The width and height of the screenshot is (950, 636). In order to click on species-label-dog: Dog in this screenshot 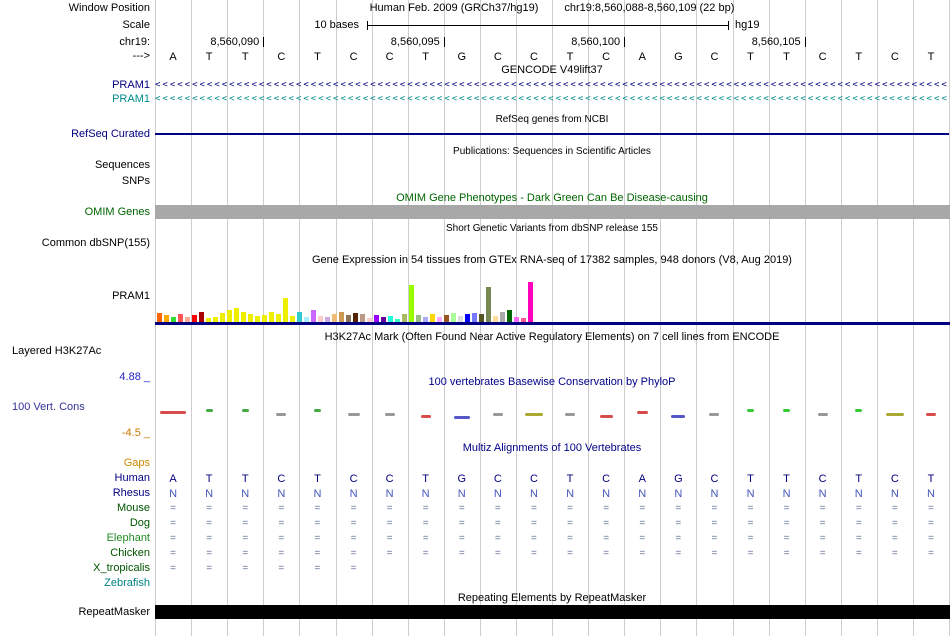, I will do `click(75, 523)`.